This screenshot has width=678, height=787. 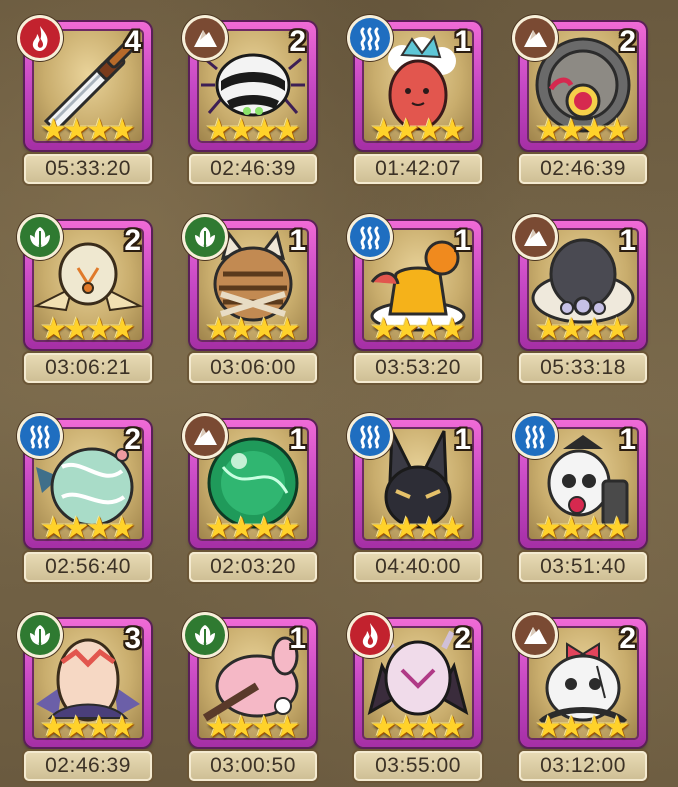 I want to click on pet-timer: 03:53:20, so click(x=418, y=368).